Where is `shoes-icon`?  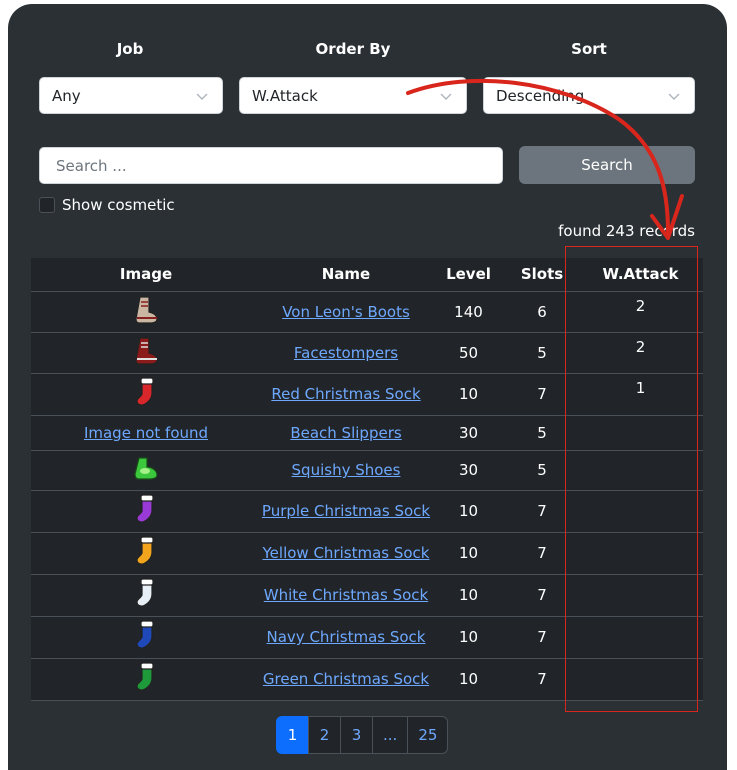
shoes-icon is located at coordinates (146, 468).